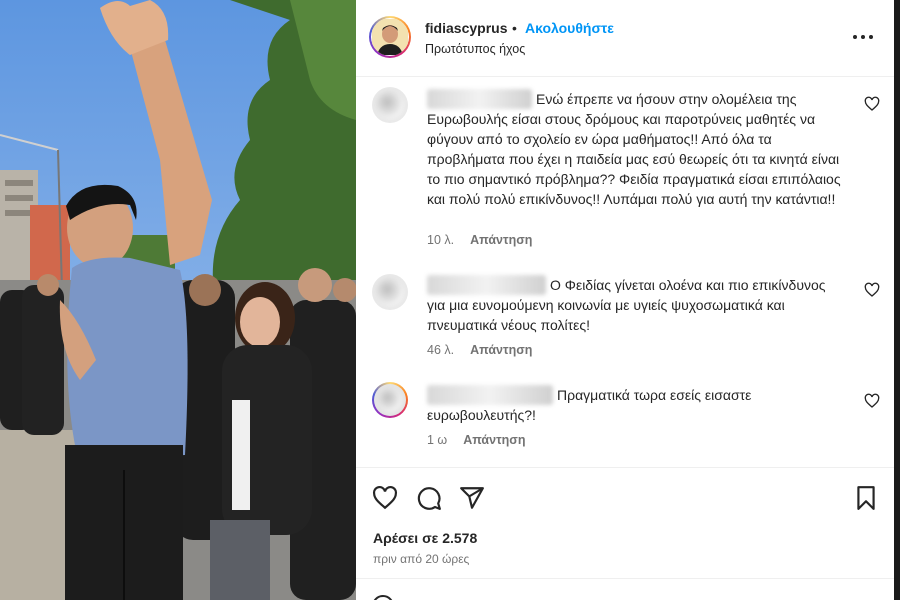  I want to click on follow-button: Ακολουθήστε, so click(569, 28).